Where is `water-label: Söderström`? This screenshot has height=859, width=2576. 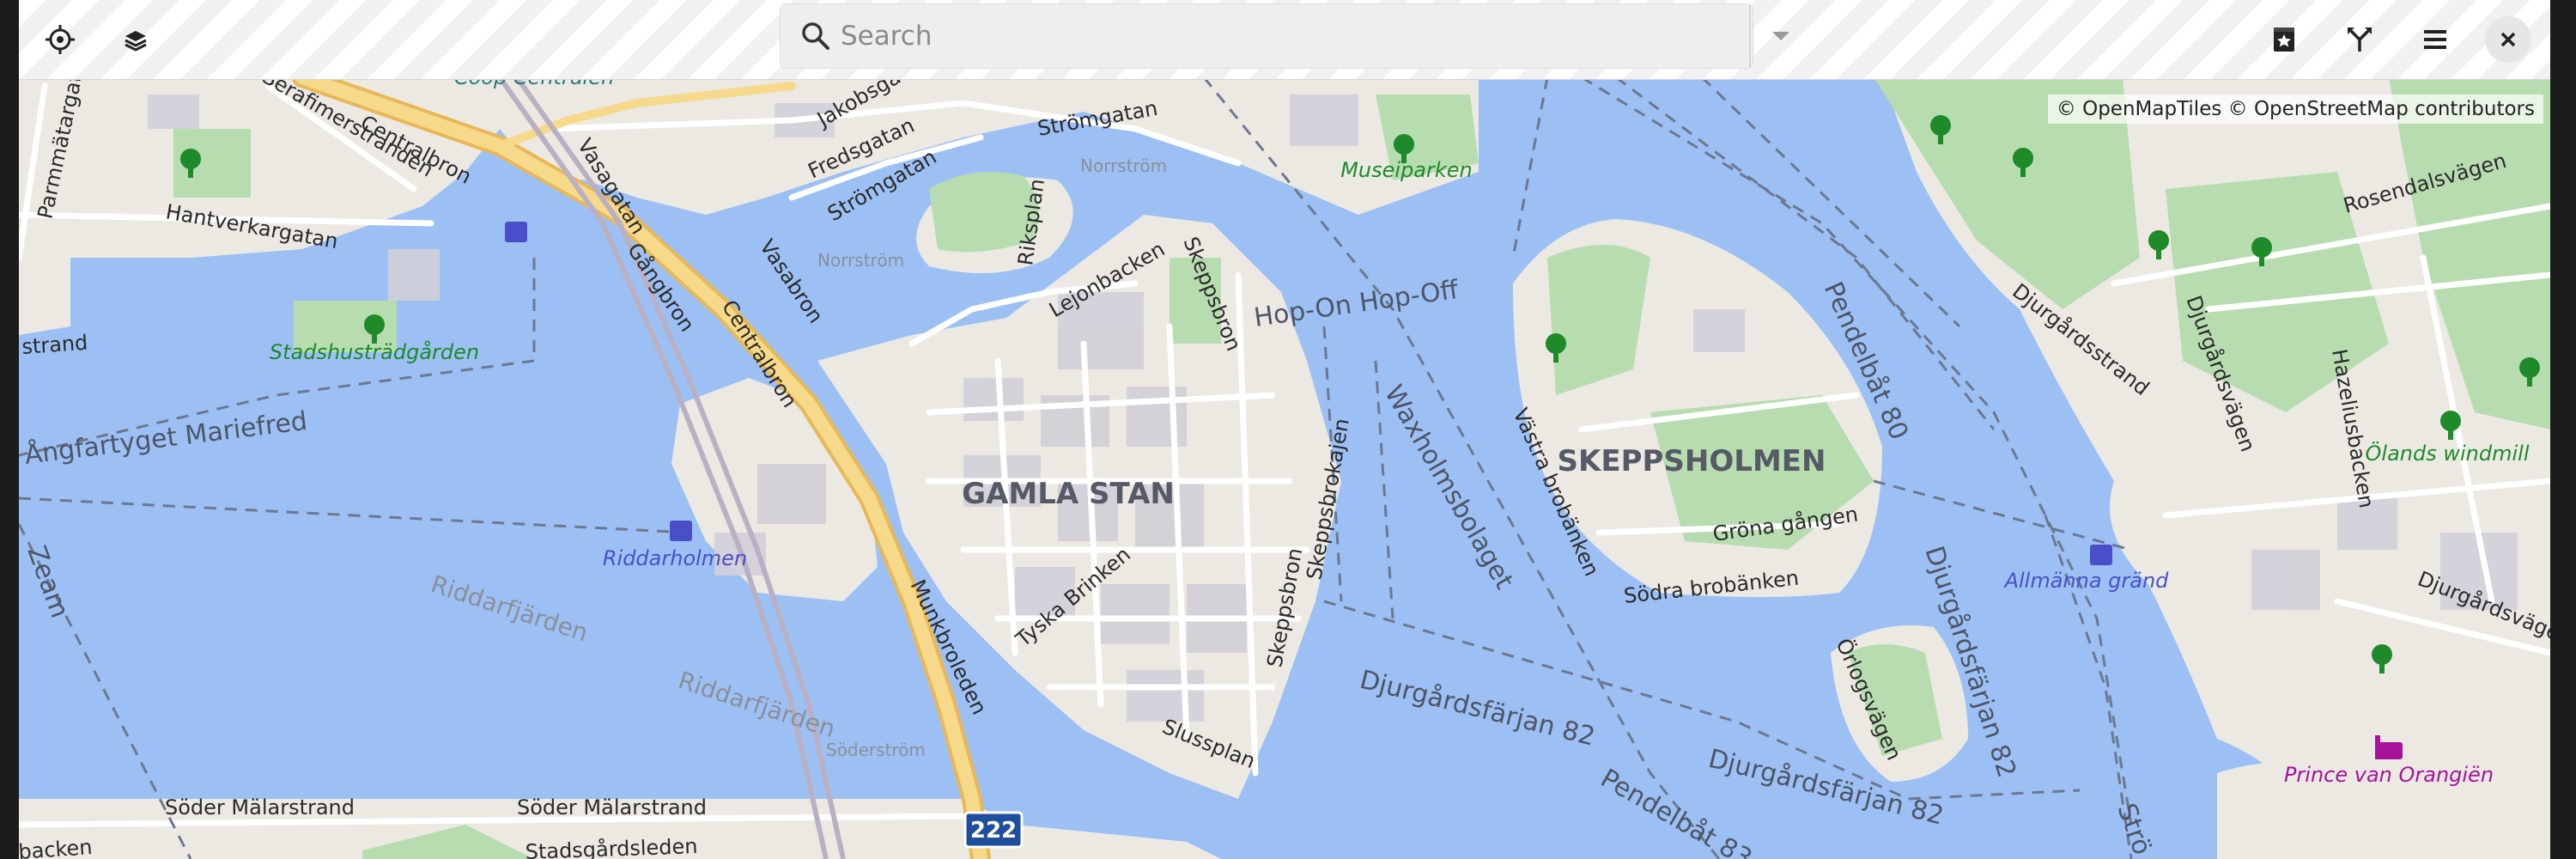 water-label: Söderström is located at coordinates (876, 750).